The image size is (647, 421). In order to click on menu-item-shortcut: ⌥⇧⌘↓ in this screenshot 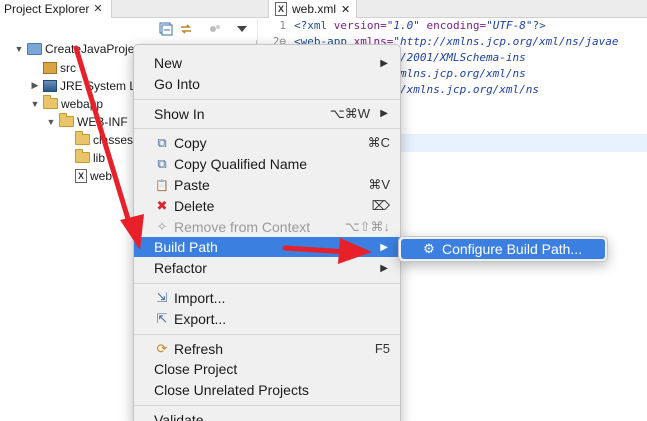, I will do `click(367, 226)`.